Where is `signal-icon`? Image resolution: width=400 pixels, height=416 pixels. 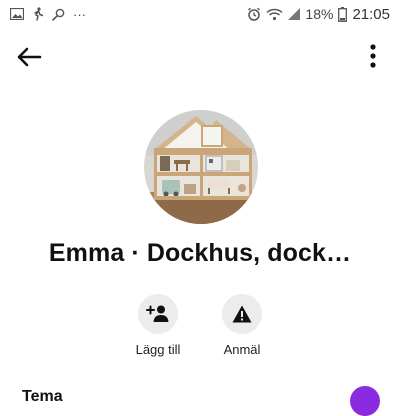
signal-icon is located at coordinates (294, 14).